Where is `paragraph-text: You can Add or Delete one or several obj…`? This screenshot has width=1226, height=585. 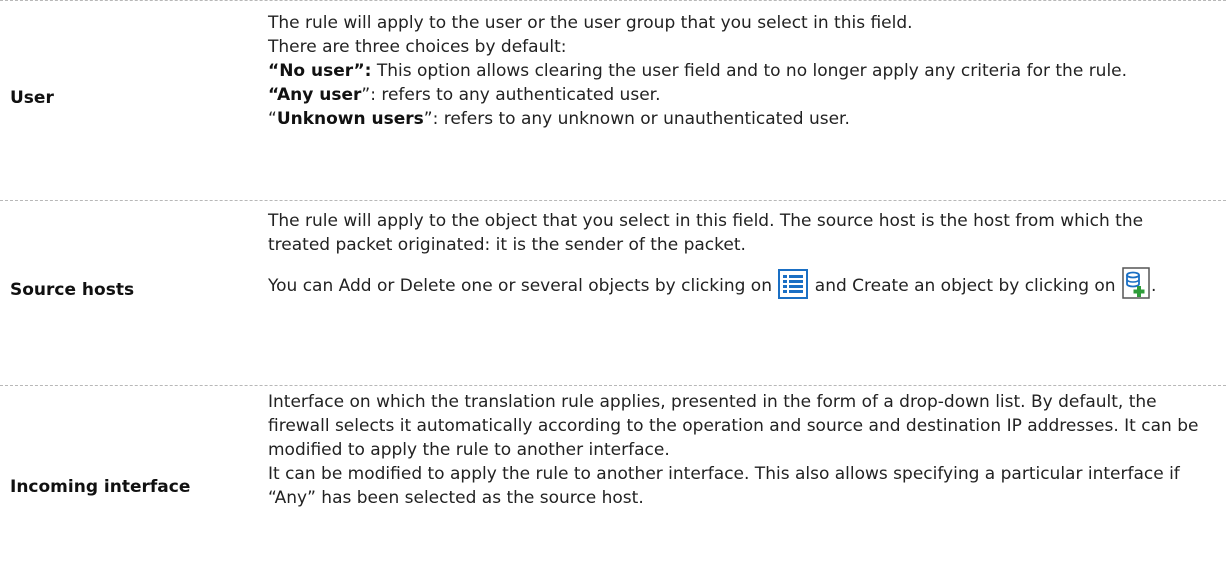
paragraph-text: You can Add or Delete one or several obj… is located at coordinates (523, 286).